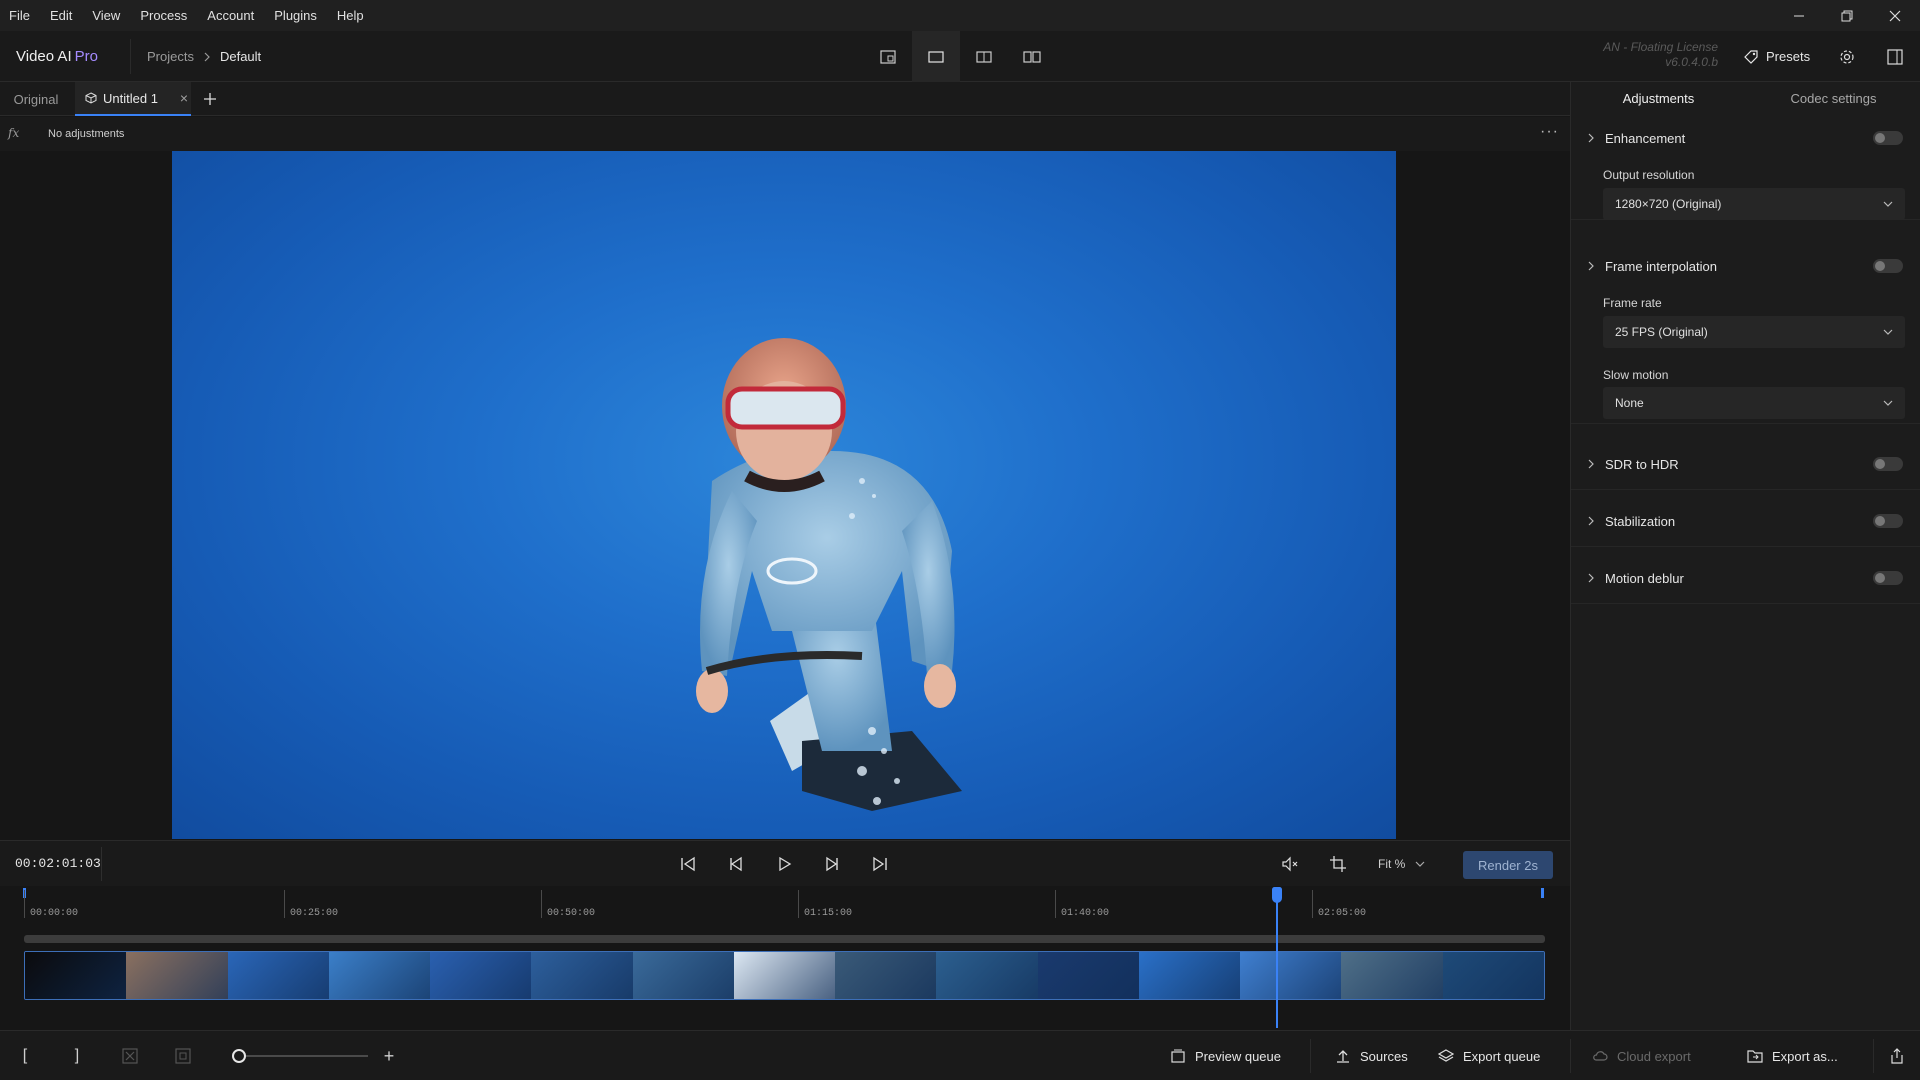  Describe the element at coordinates (1895, 56) in the screenshot. I see `toggle-panel-button` at that location.